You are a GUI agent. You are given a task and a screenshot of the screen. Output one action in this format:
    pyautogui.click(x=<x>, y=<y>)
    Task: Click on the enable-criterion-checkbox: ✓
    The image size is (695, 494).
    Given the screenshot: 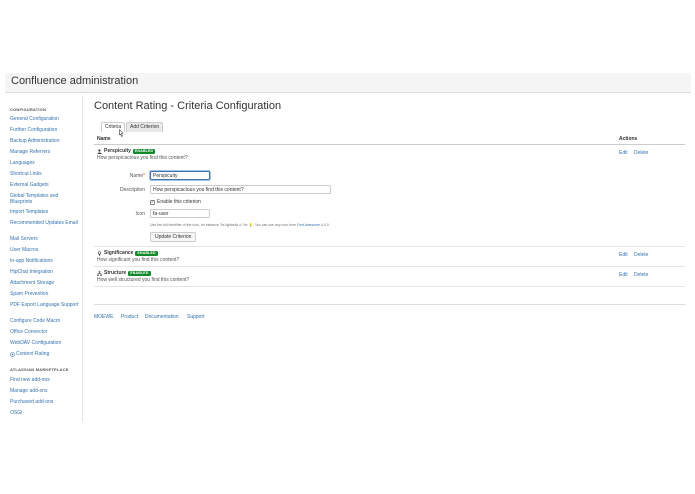 What is the action you would take?
    pyautogui.click(x=152, y=202)
    